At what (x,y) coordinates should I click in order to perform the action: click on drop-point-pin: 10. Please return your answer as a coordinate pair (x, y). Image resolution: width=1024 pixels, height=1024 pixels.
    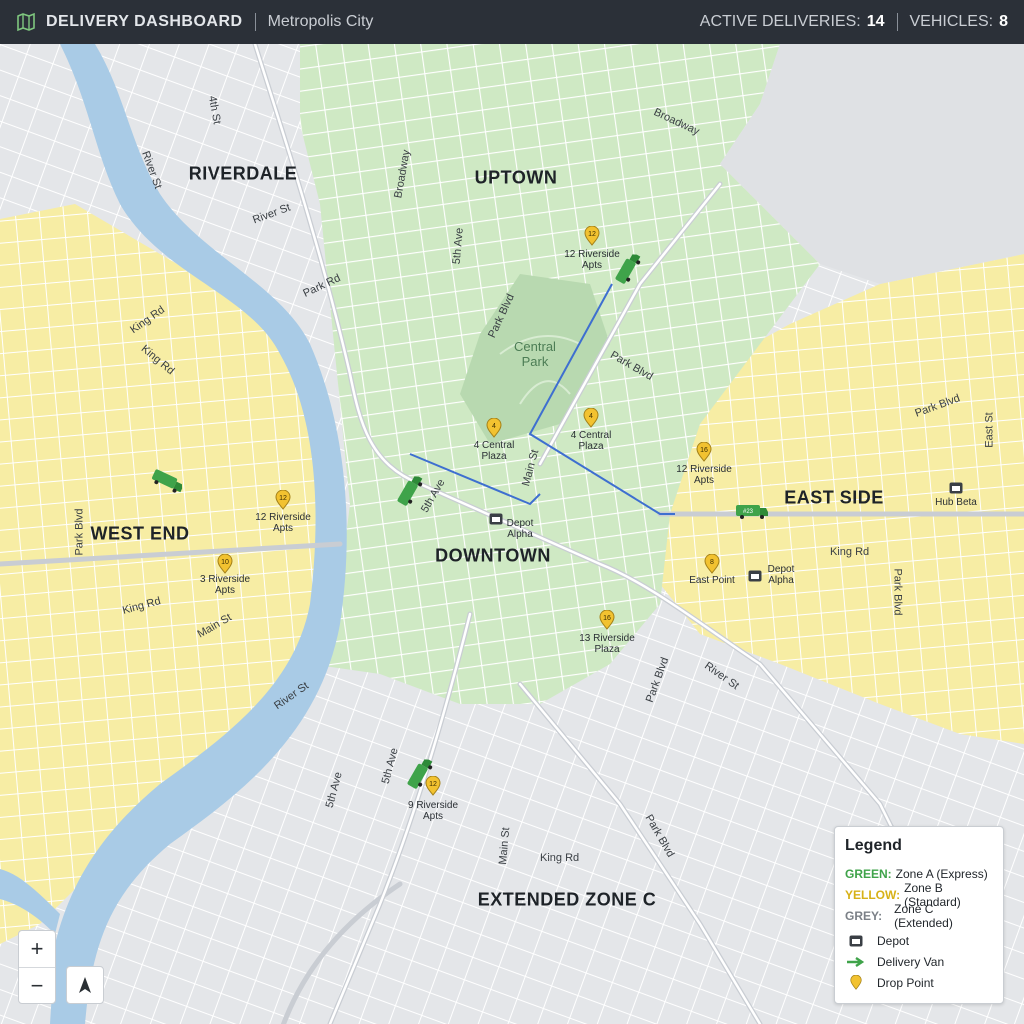
    Looking at the image, I should click on (225, 564).